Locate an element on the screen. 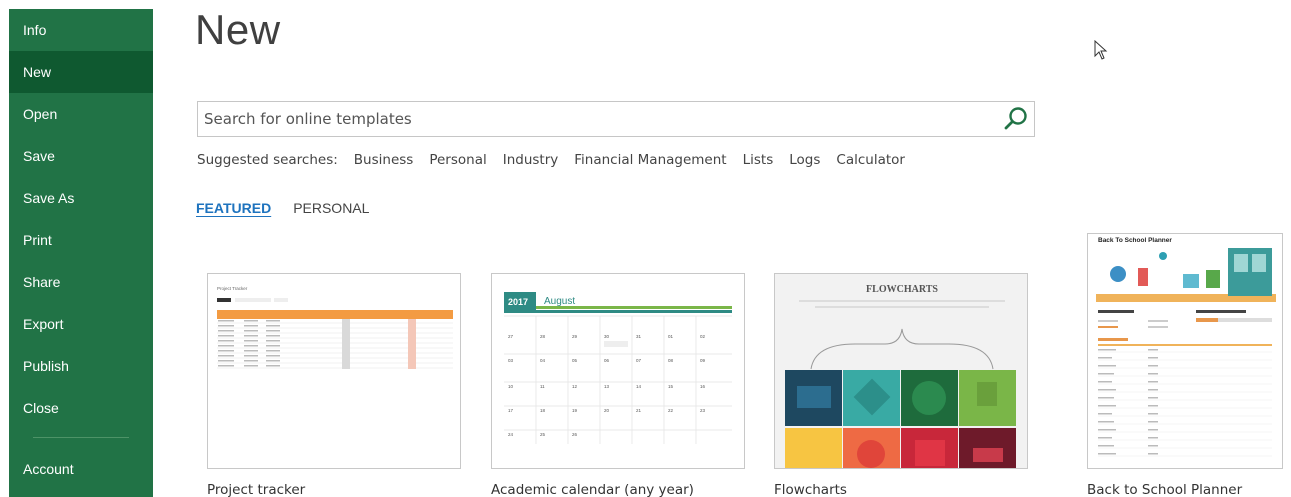 This screenshot has width=1291, height=497. svg-text: 31 is located at coordinates (639, 336).